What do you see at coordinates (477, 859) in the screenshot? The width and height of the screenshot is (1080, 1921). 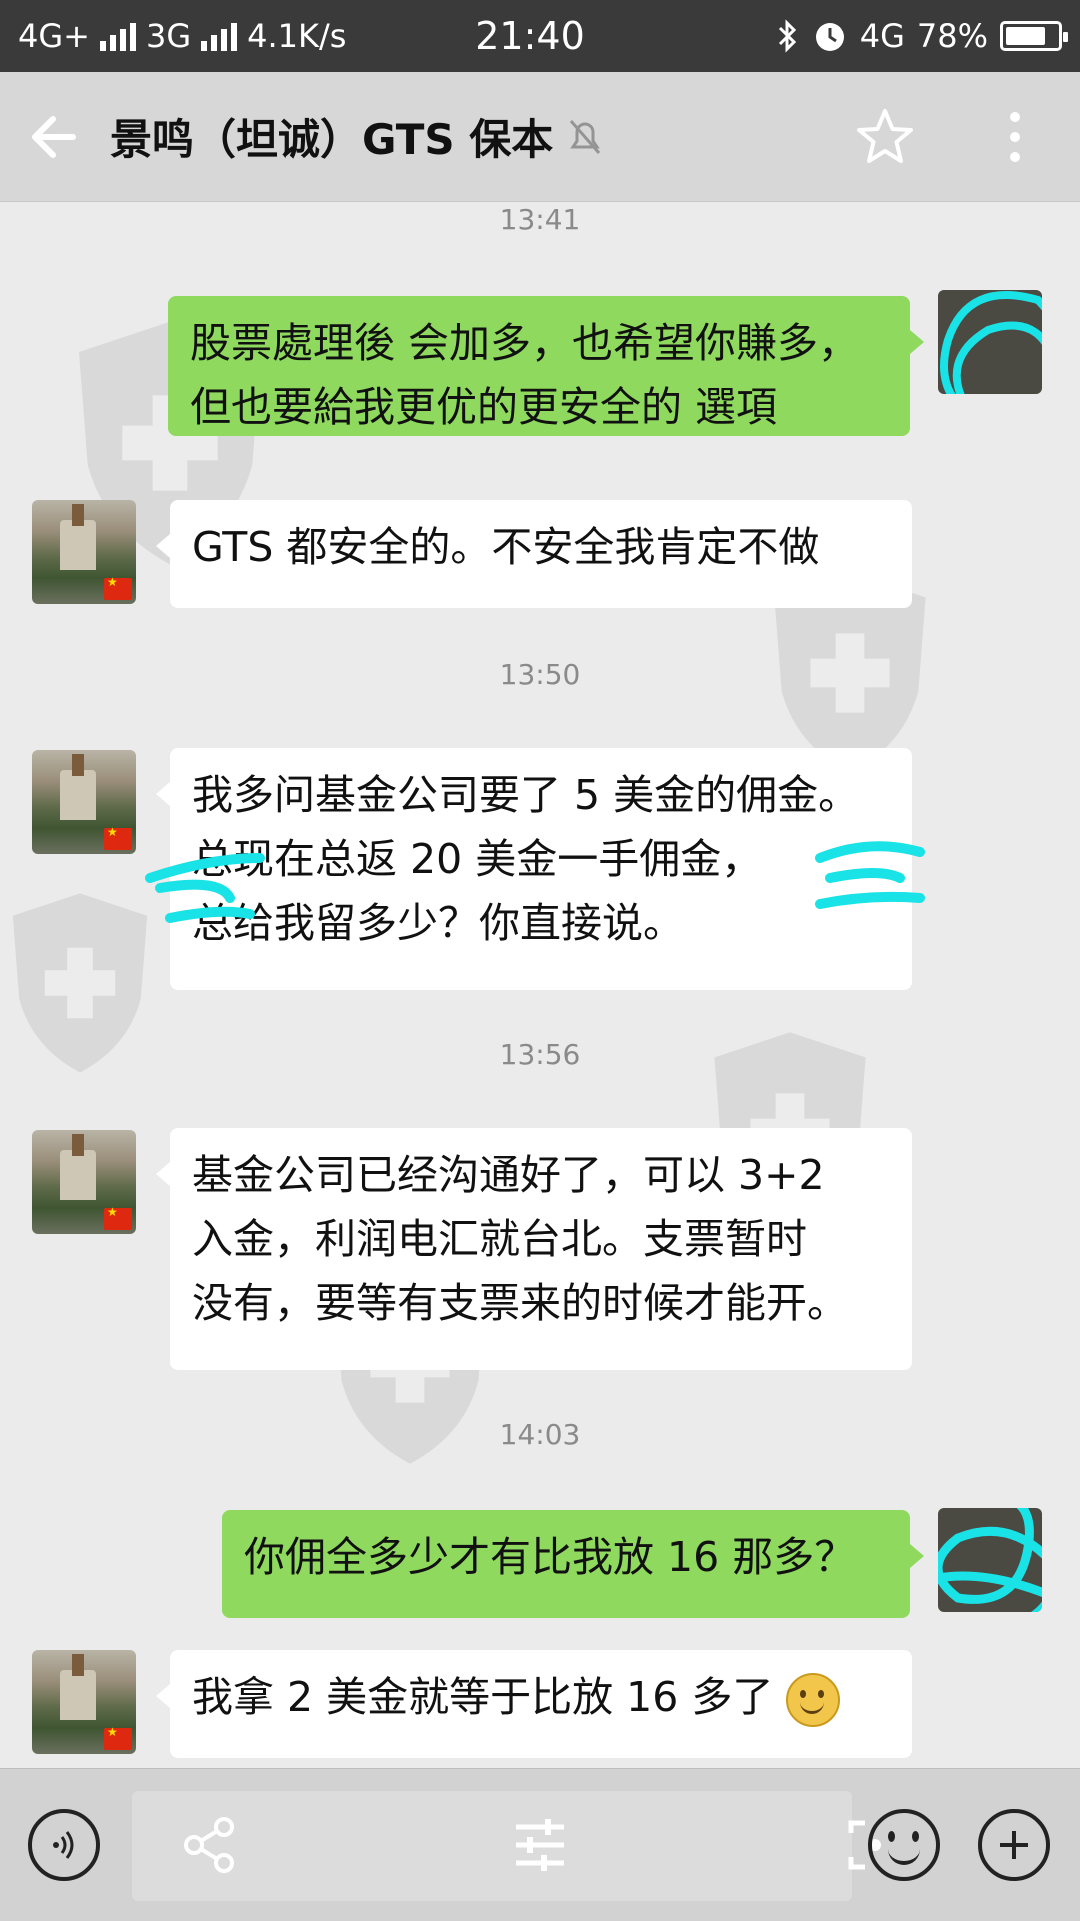 I see `message-line: 总现在总返 20 美金一手佣金，` at bounding box center [477, 859].